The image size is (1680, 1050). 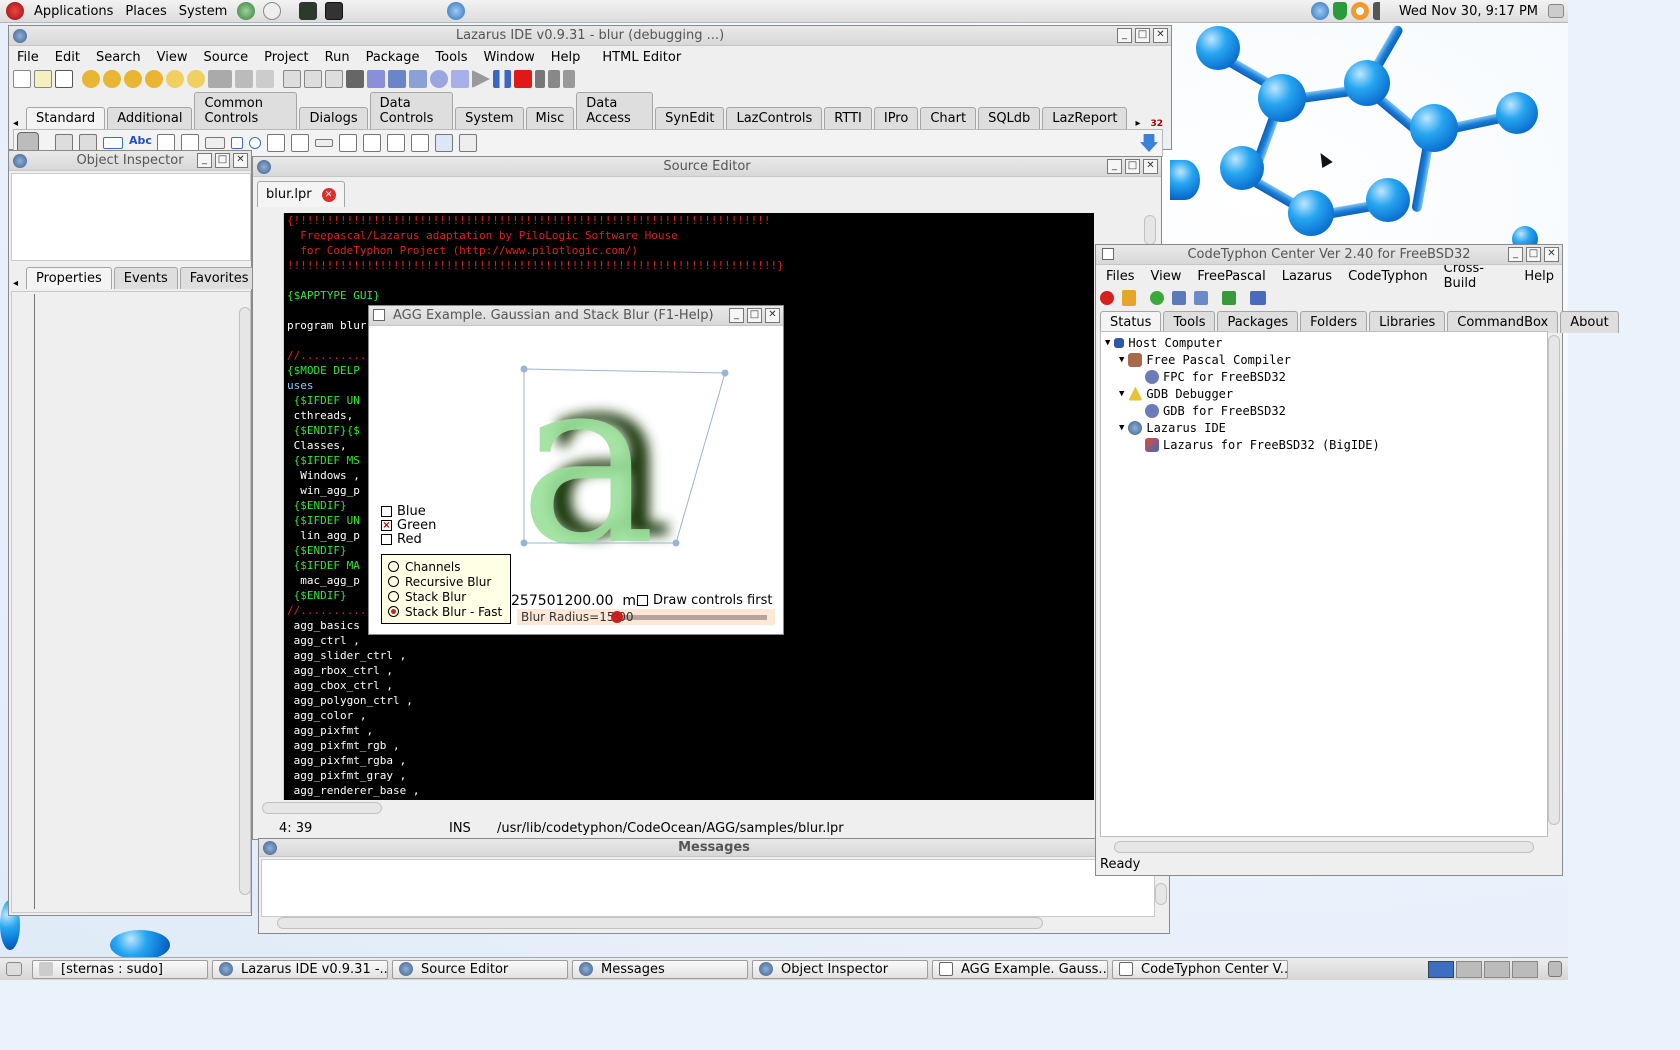 What do you see at coordinates (1258, 322) in the screenshot?
I see `tab-packages: Packages` at bounding box center [1258, 322].